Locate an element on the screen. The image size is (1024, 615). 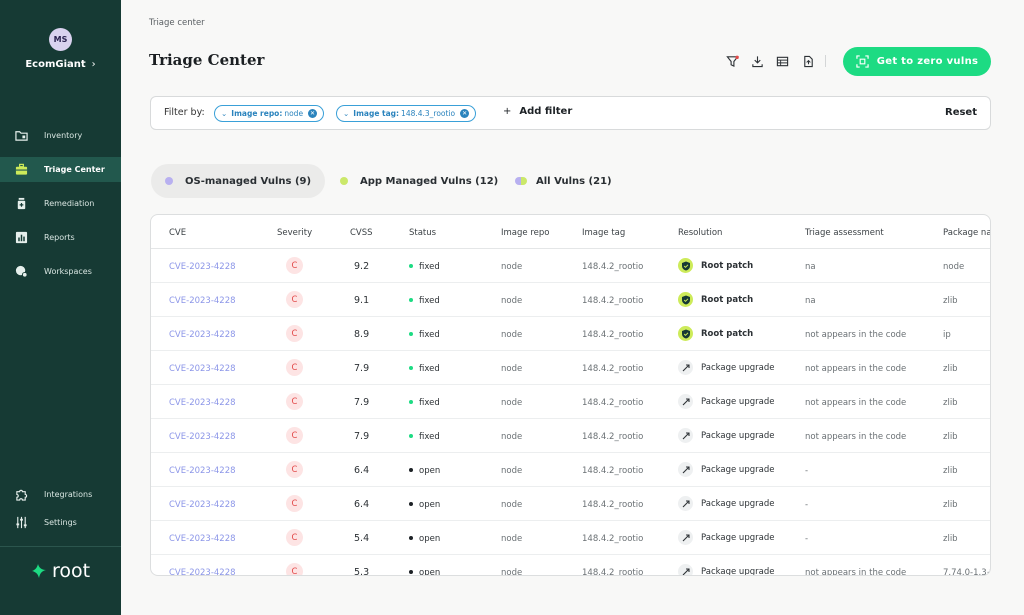
filter-chip-image-tag: ⌄ Image tag: 148.4.3_rootio ✕ is located at coordinates (406, 113).